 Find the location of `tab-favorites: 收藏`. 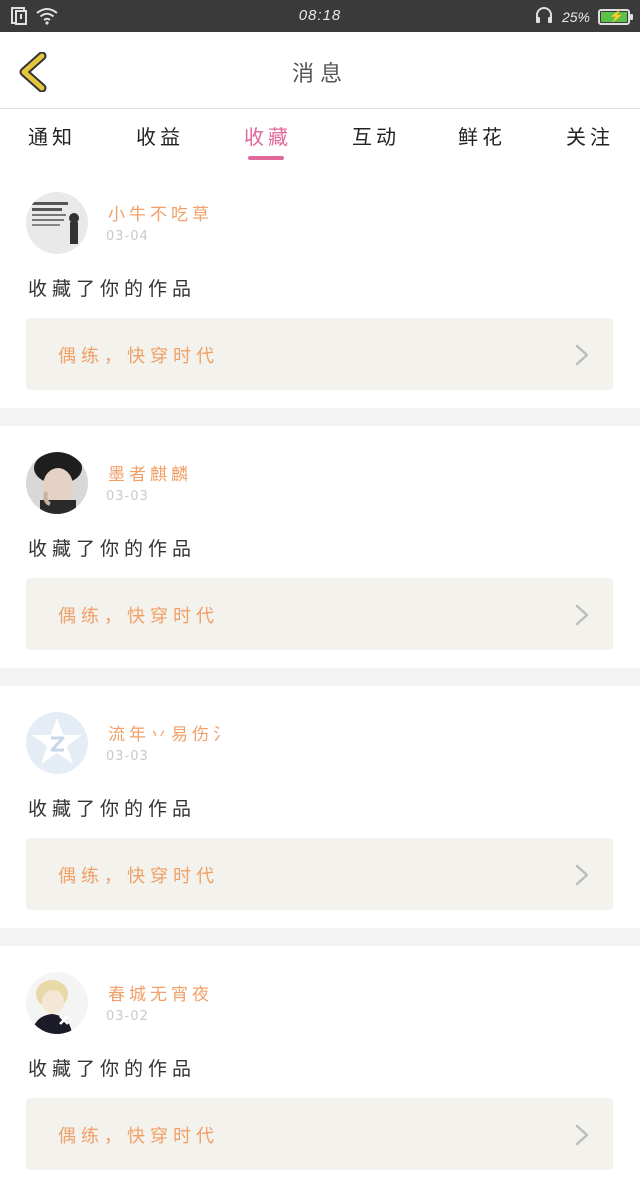

tab-favorites: 收藏 is located at coordinates (268, 135).